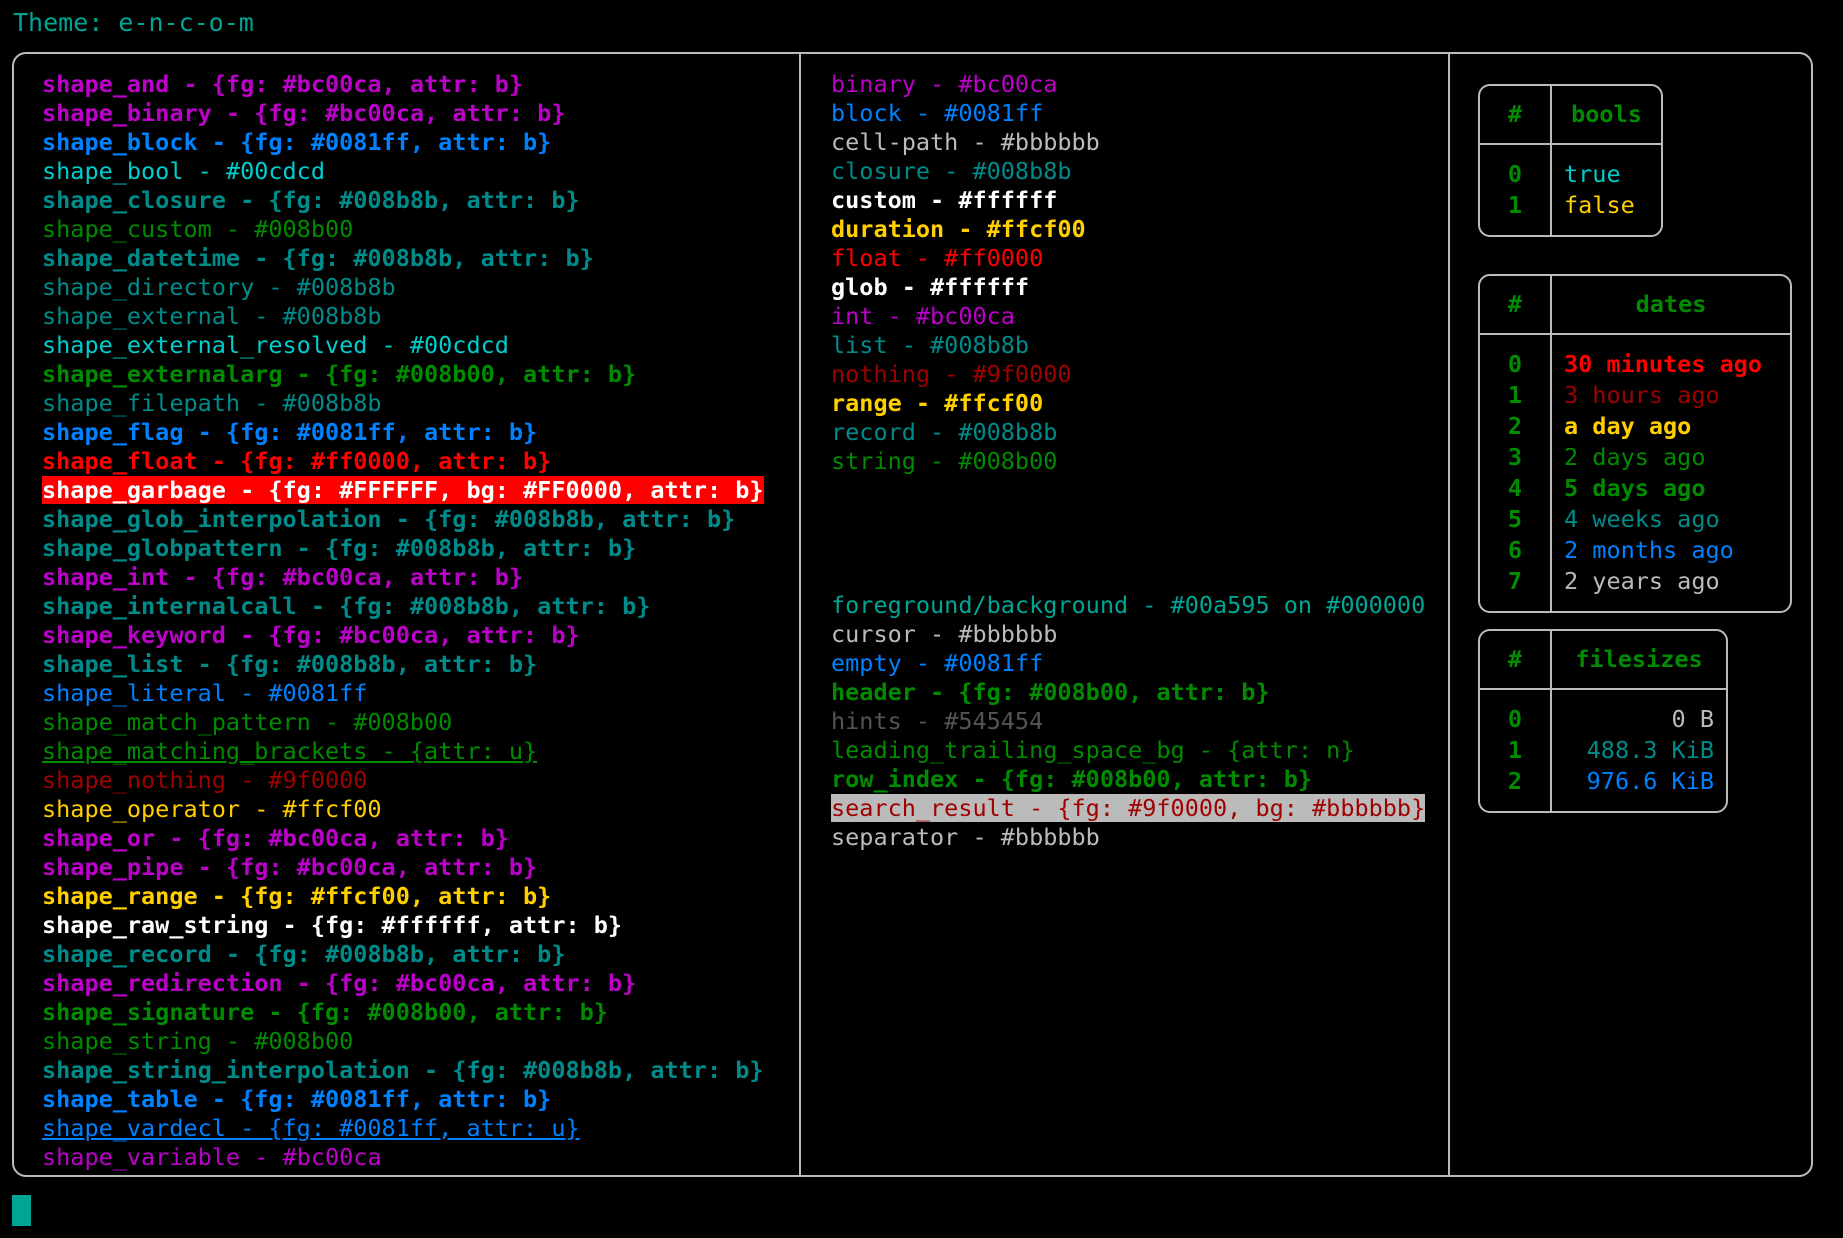  Describe the element at coordinates (1638, 660) in the screenshot. I see `column-header-filesizes: filesizes` at that location.